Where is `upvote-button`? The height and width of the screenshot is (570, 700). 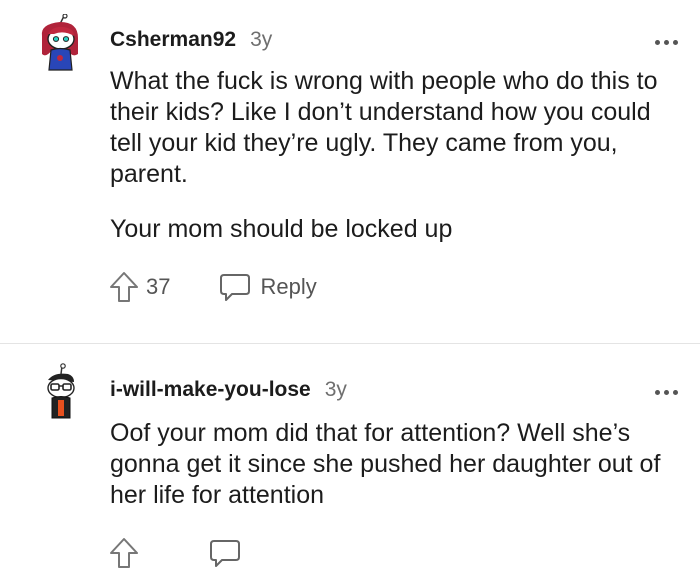
upvote-button is located at coordinates (124, 553).